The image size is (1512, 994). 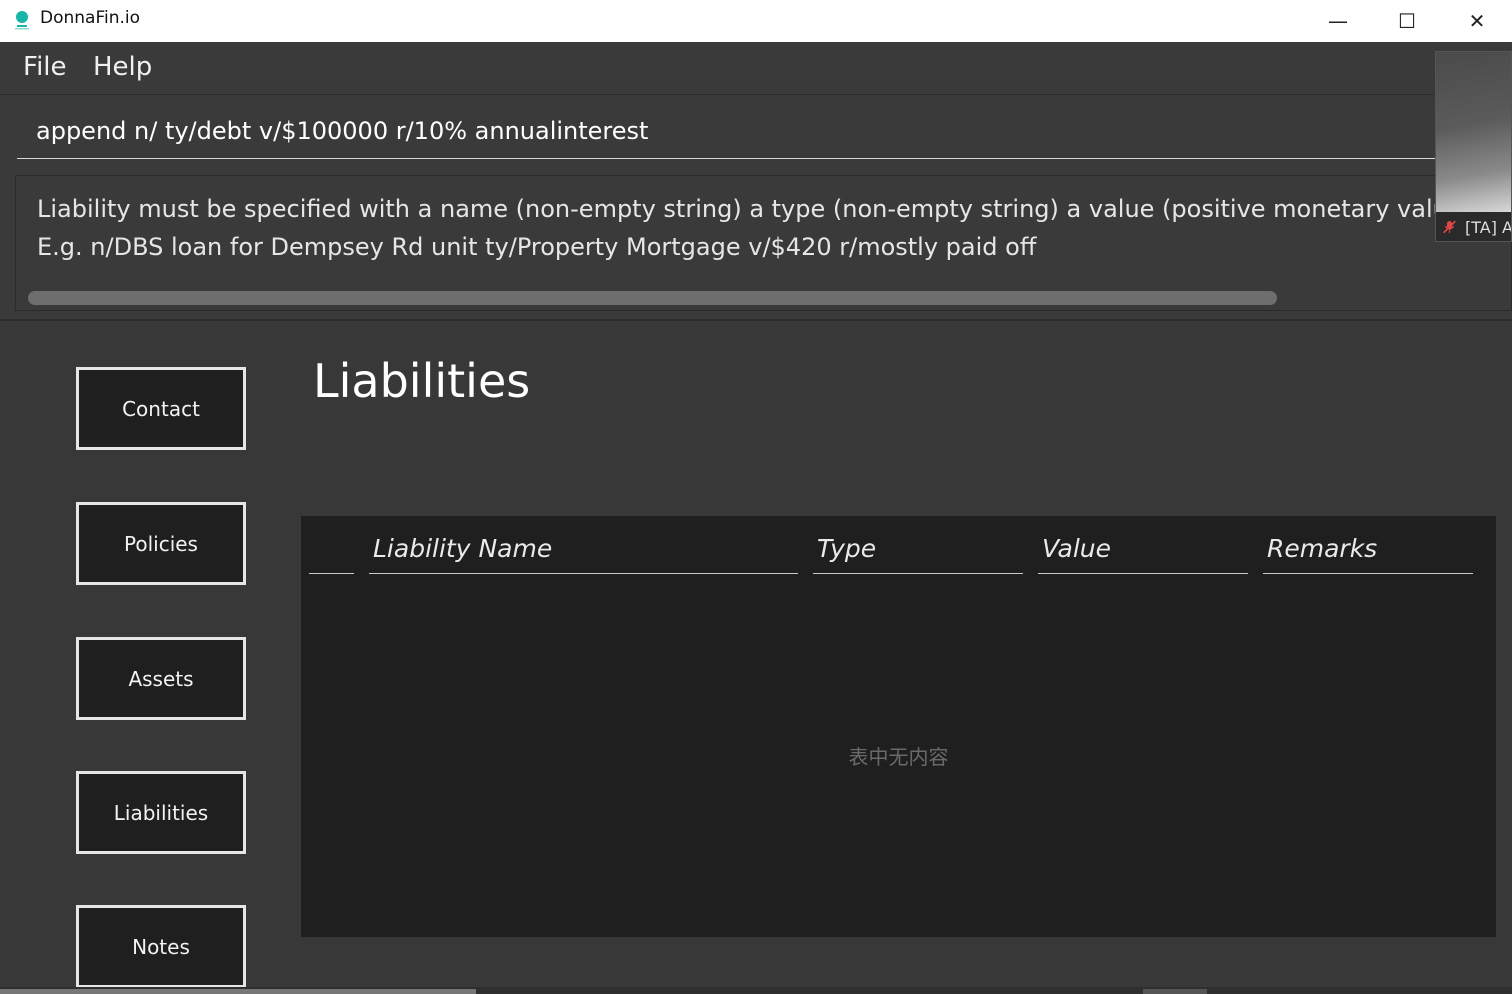 I want to click on contact-tab-button: Contact, so click(x=161, y=408).